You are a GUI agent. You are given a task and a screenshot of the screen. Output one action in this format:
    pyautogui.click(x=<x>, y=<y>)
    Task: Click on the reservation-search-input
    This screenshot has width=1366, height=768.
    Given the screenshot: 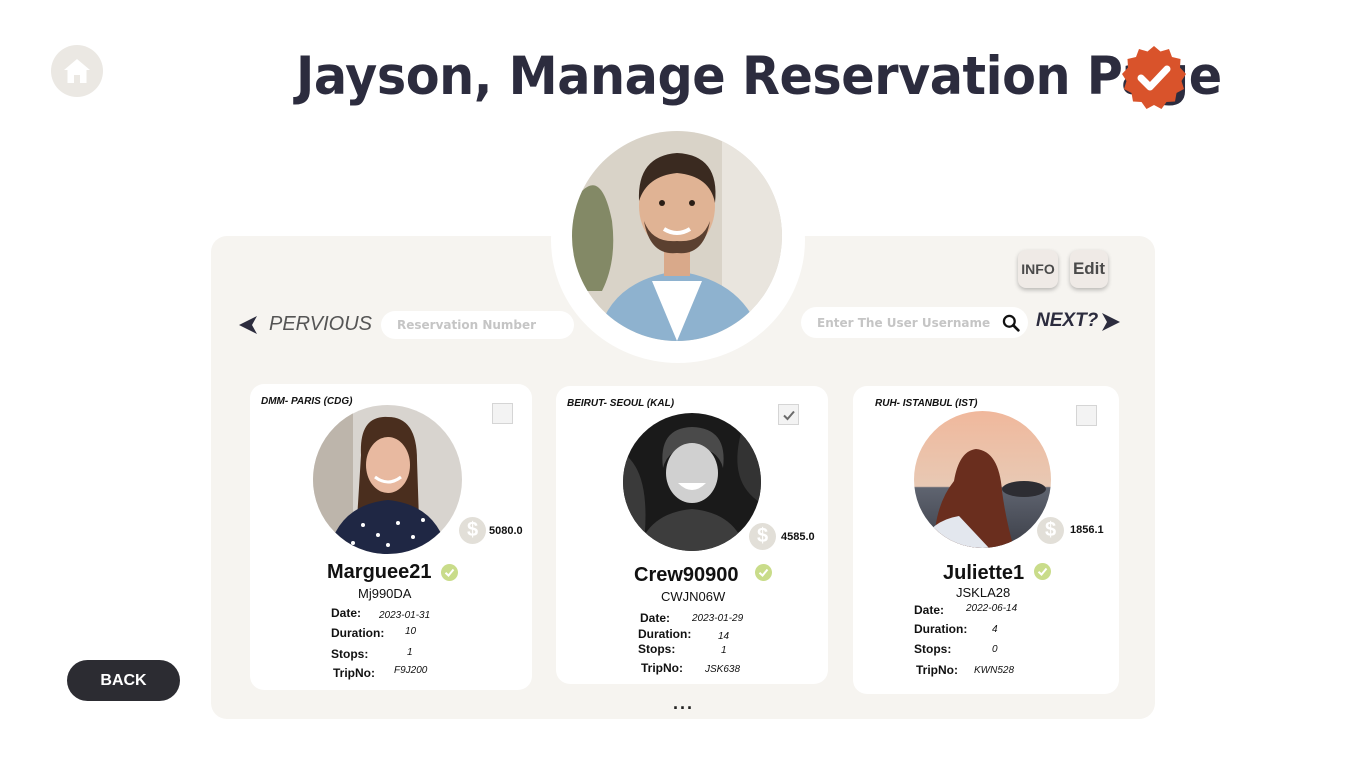 What is the action you would take?
    pyautogui.click(x=482, y=325)
    